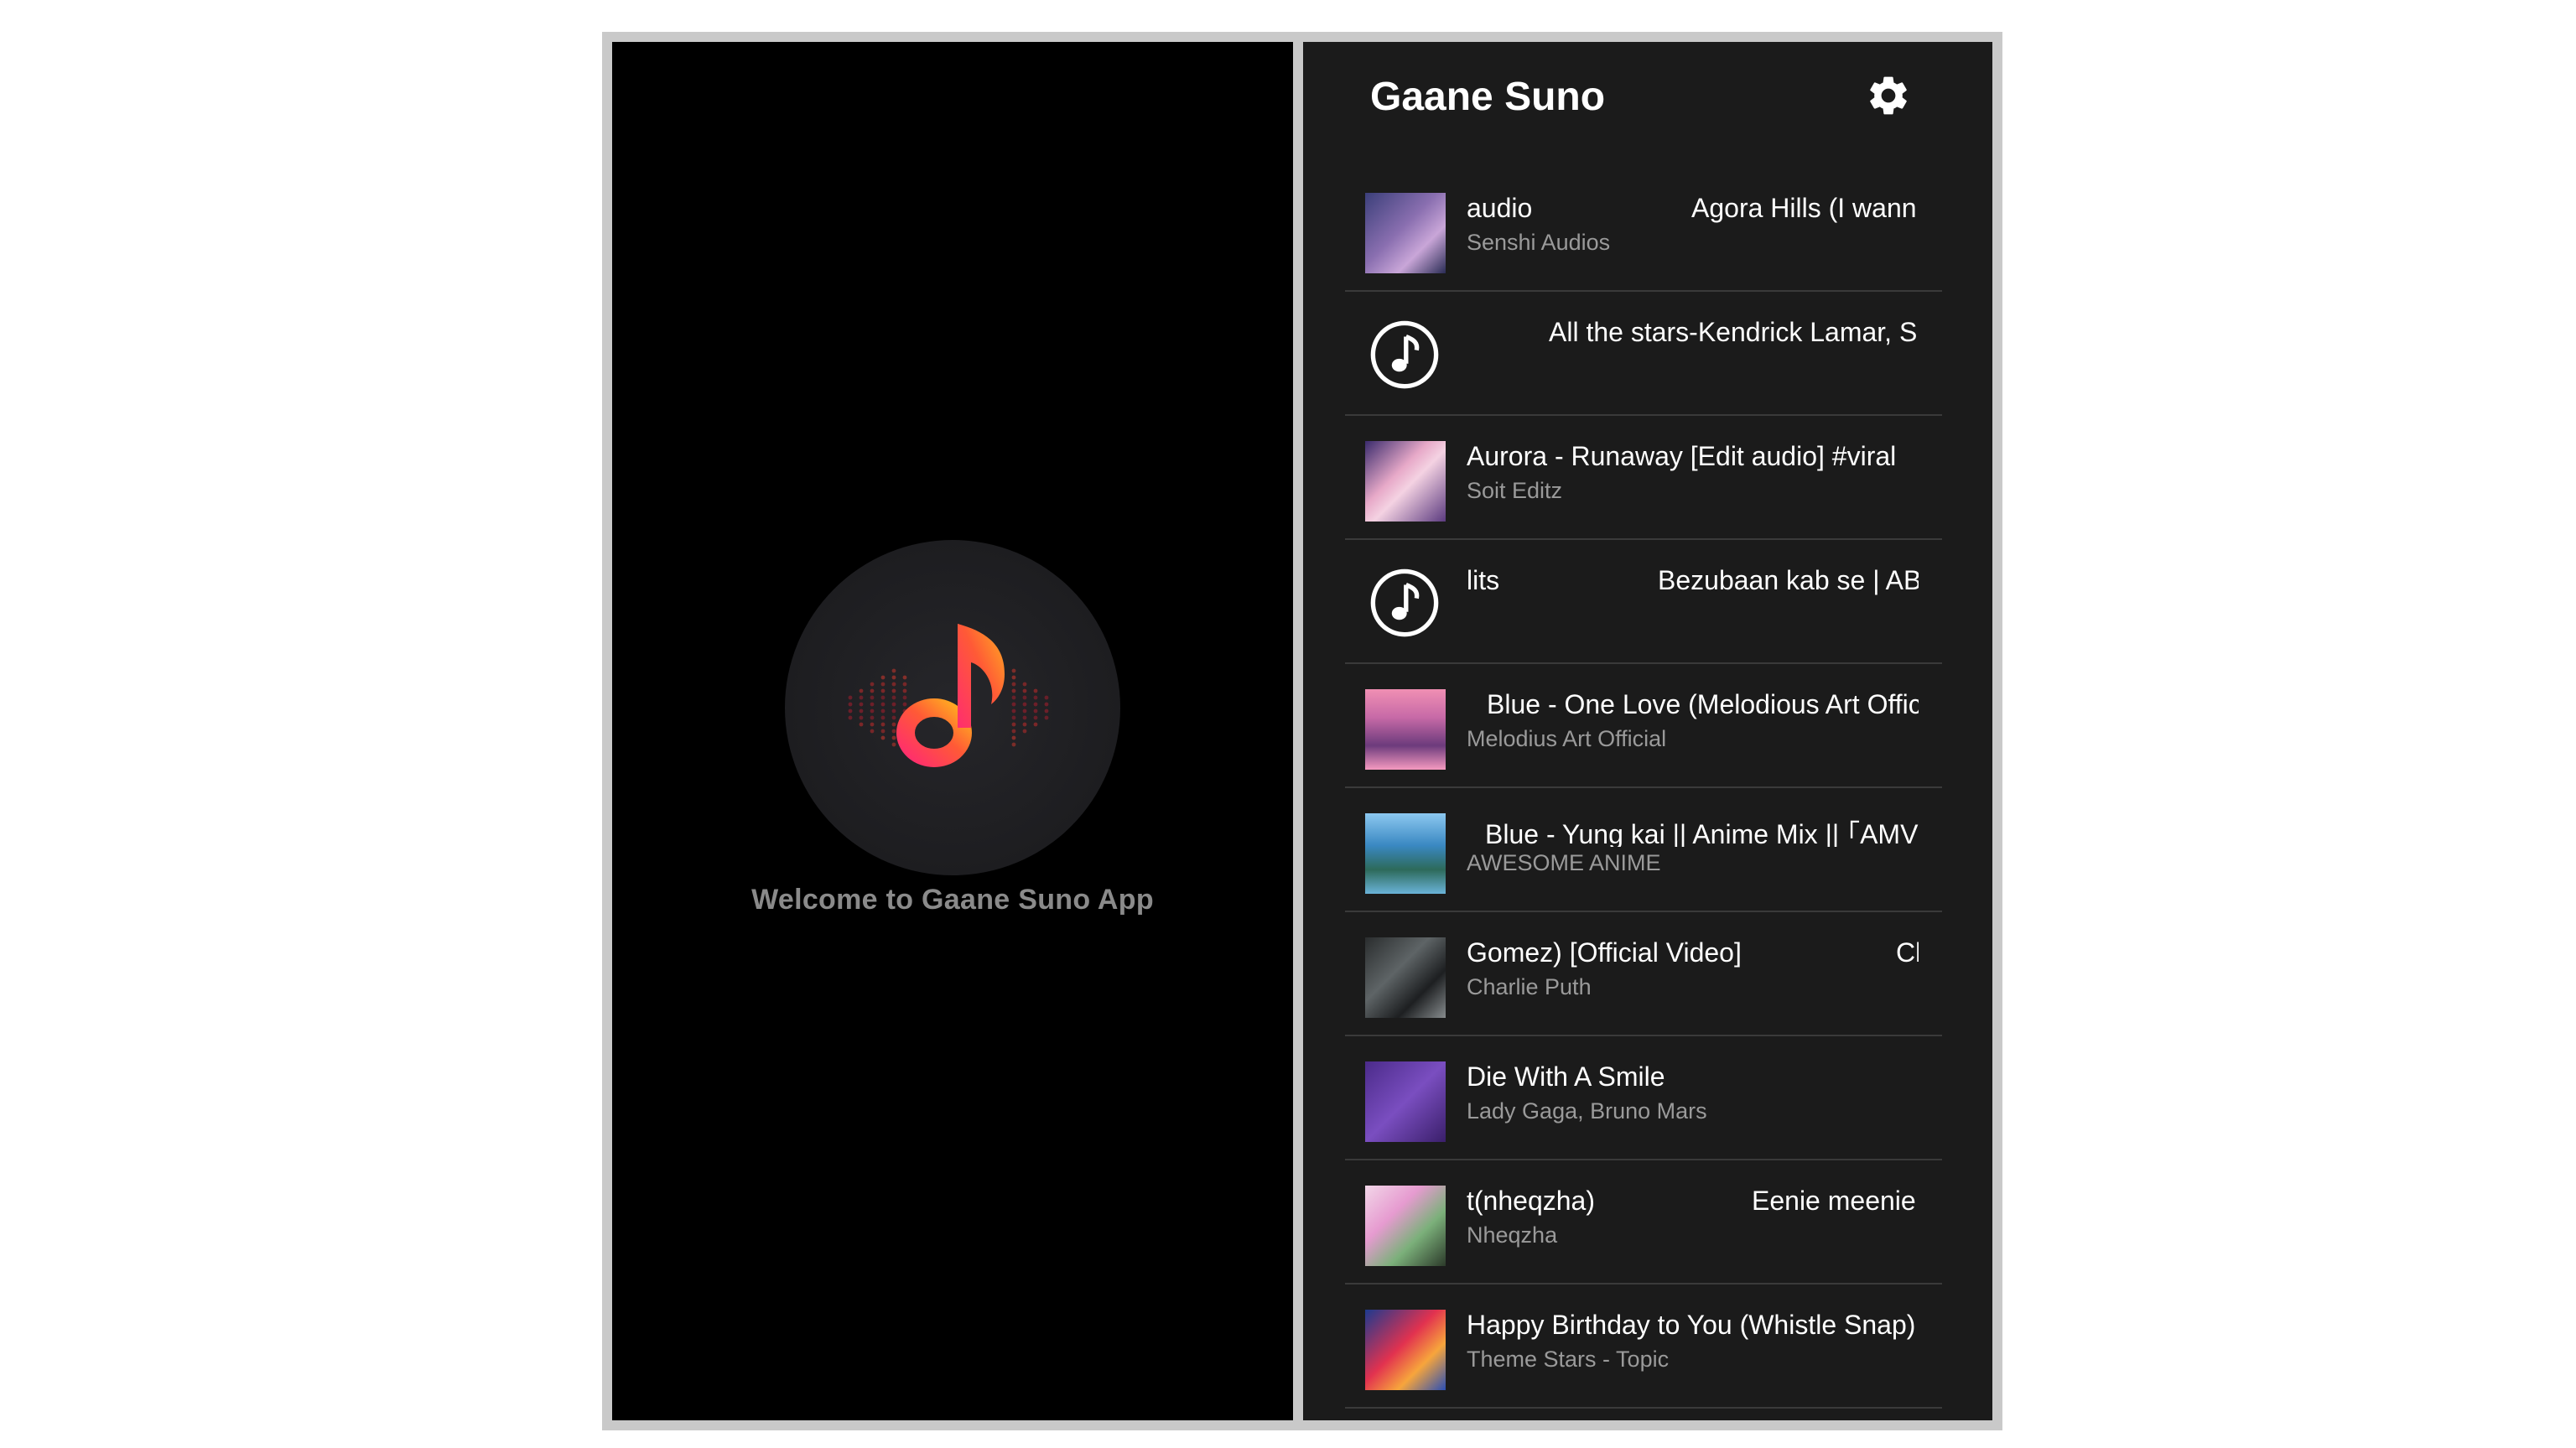  Describe the element at coordinates (1531, 1201) in the screenshot. I see `song-title-text: t(nheqzha)` at that location.